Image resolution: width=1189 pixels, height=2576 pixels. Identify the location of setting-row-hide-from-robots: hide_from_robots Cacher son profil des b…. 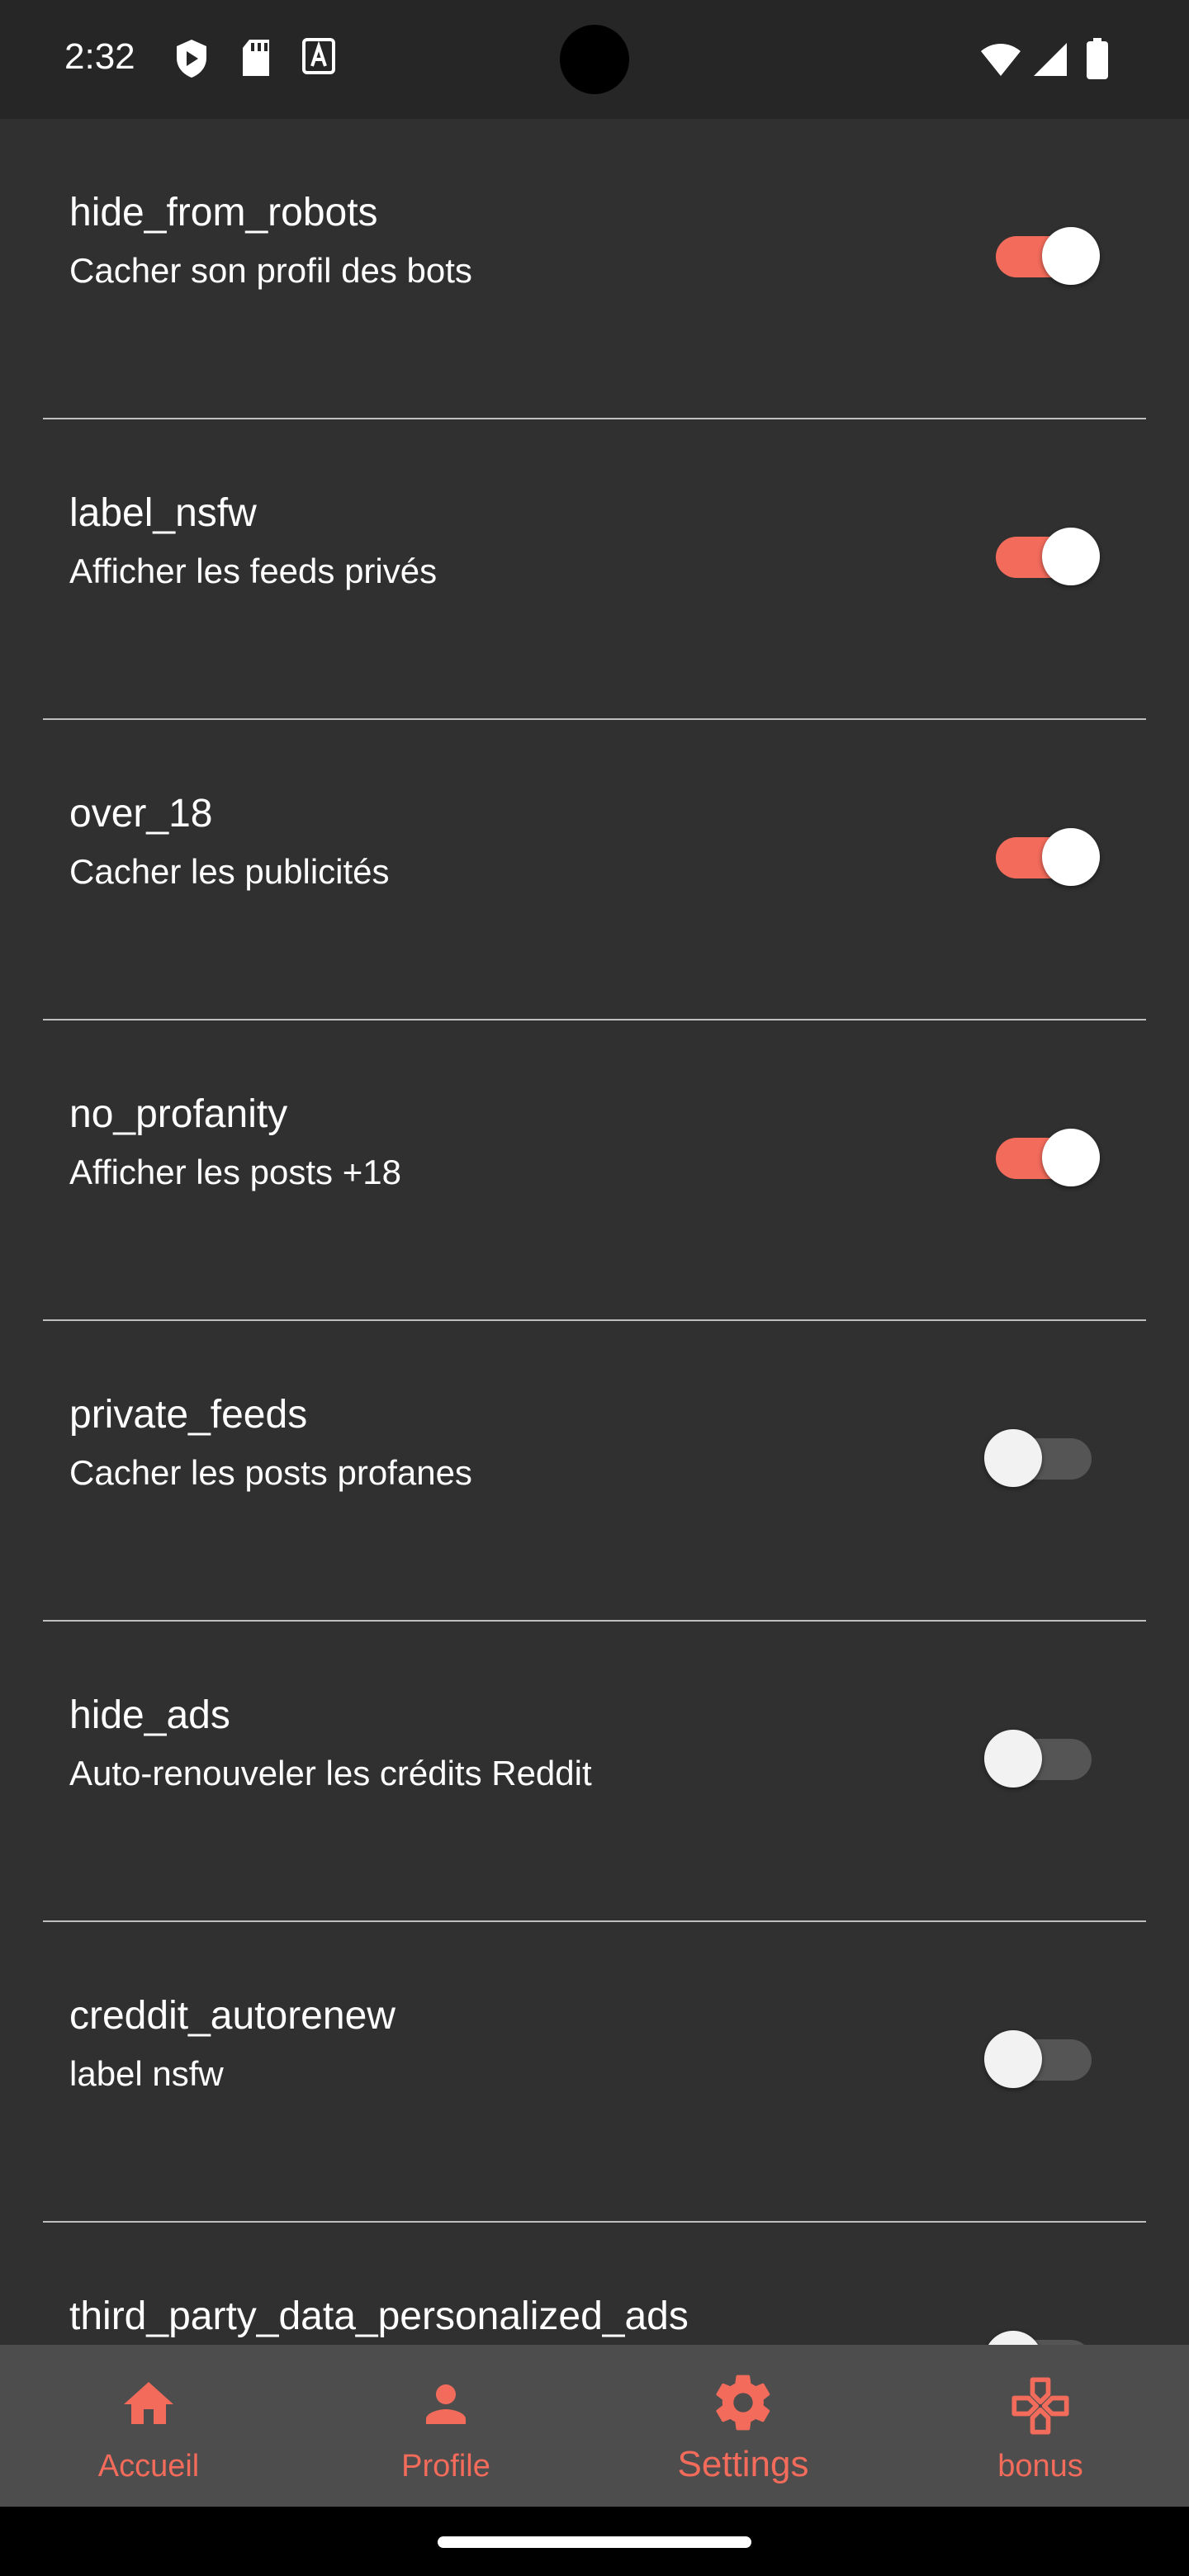
(594, 269).